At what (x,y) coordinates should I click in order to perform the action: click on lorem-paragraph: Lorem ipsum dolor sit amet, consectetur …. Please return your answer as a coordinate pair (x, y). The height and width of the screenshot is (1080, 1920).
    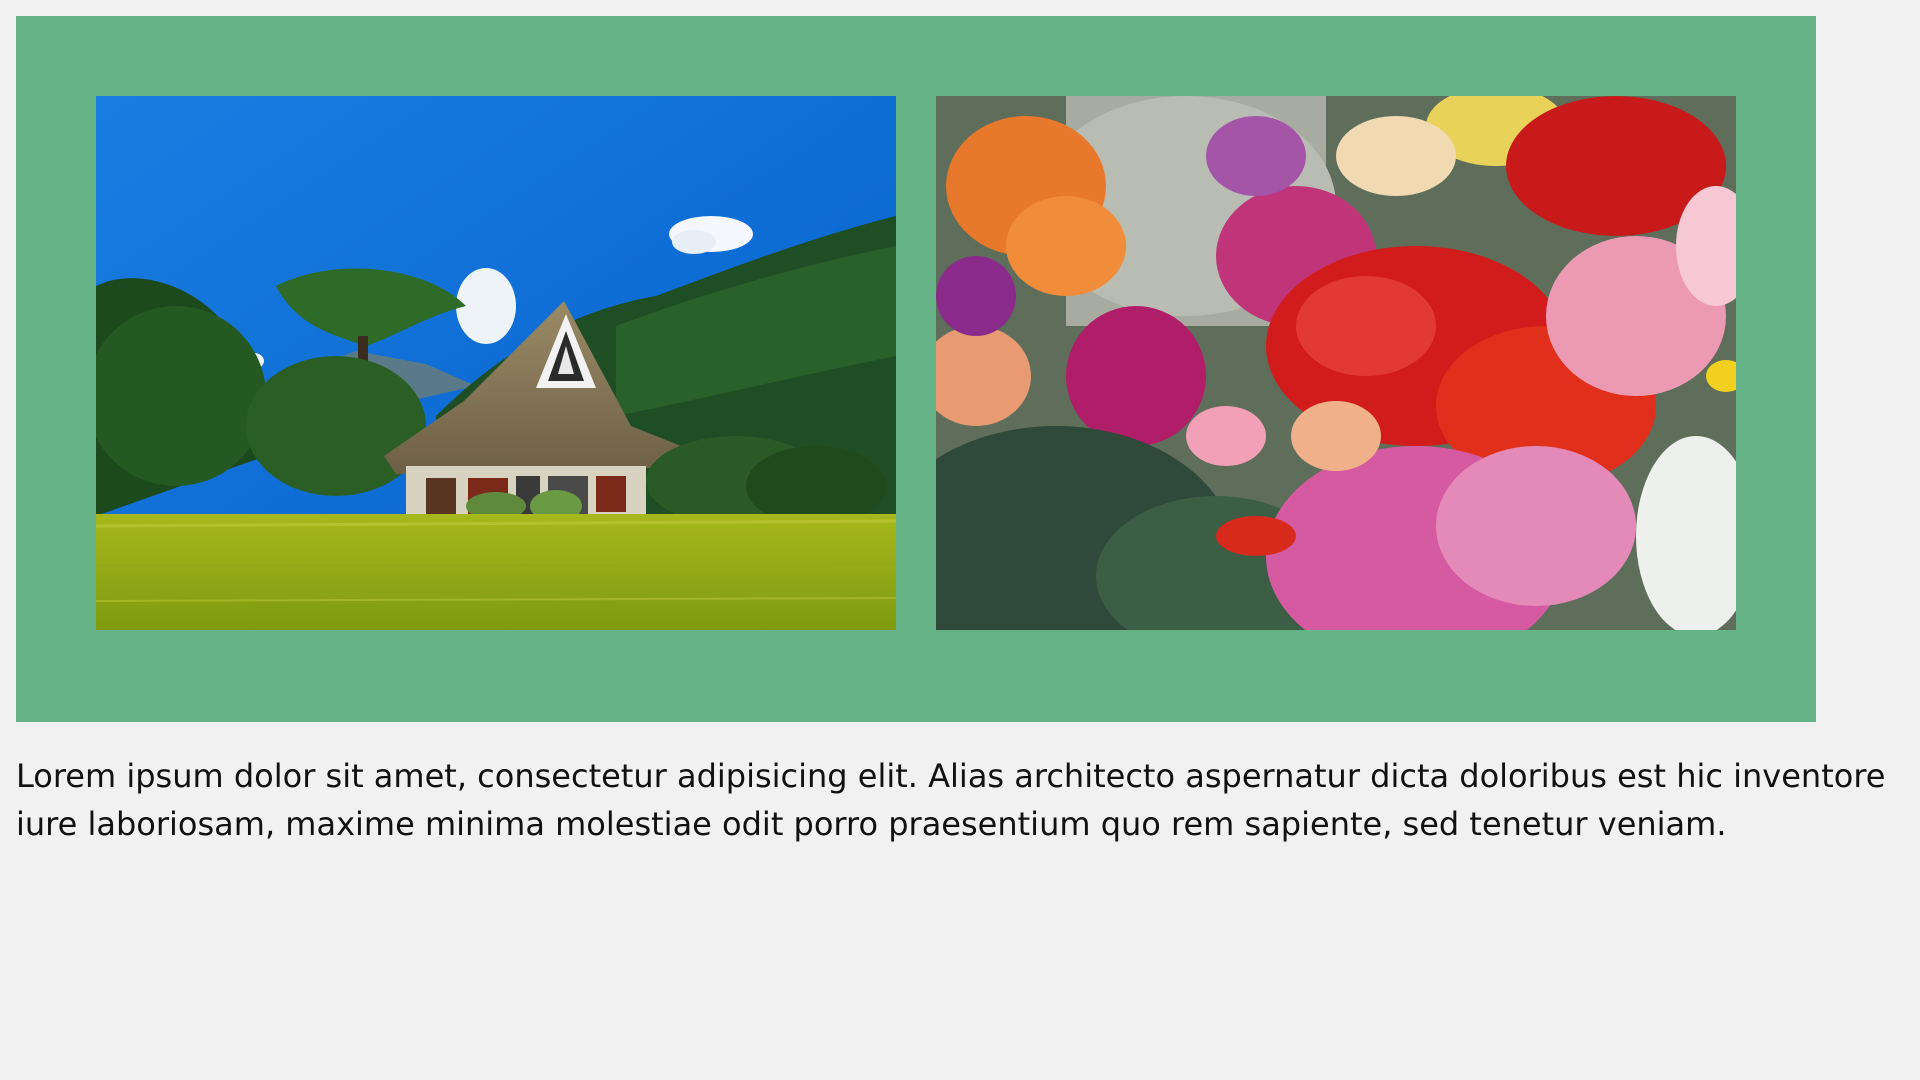
    Looking at the image, I should click on (951, 800).